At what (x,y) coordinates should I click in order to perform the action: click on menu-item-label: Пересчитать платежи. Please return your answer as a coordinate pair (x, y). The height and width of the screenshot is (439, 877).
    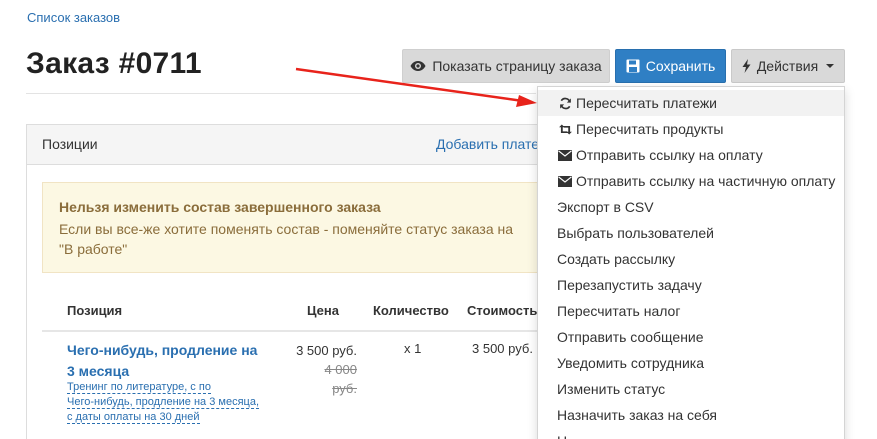
    Looking at the image, I should click on (647, 103).